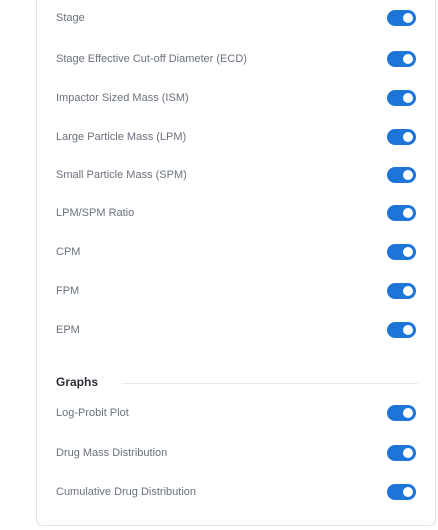 Image resolution: width=438 pixels, height=530 pixels. What do you see at coordinates (77, 382) in the screenshot?
I see `graphs-section-title: Graphs` at bounding box center [77, 382].